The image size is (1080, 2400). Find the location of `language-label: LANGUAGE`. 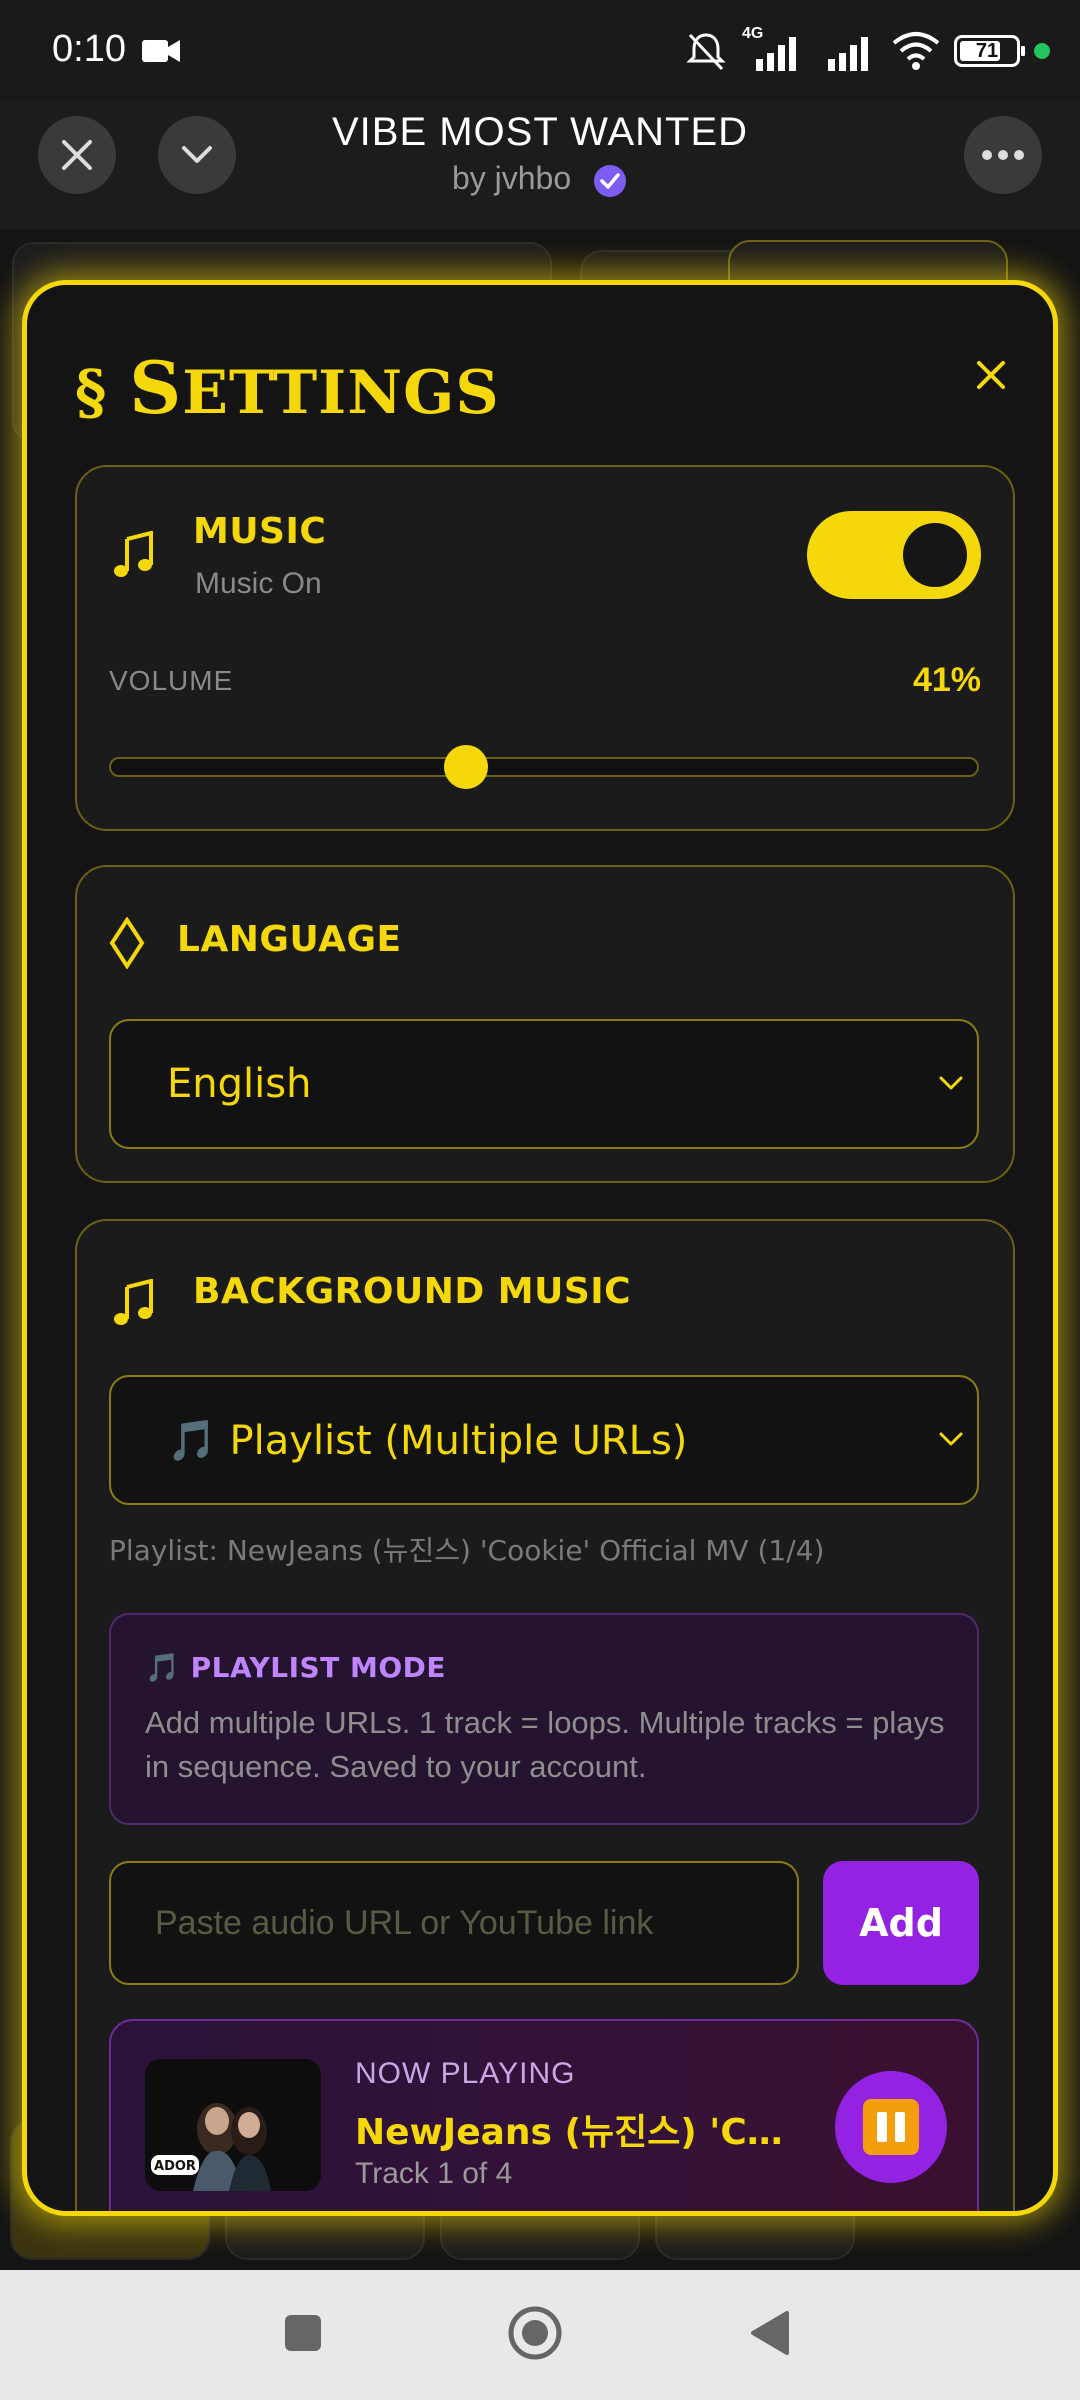

language-label: LANGUAGE is located at coordinates (289, 939).